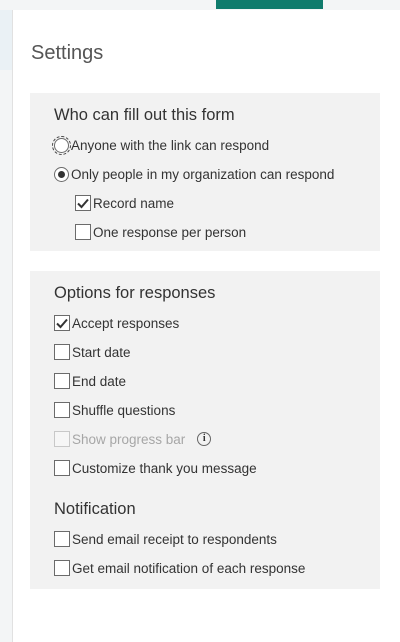 The image size is (400, 642). I want to click on checkbox-shuffle-questions: Shuffle questions, so click(114, 410).